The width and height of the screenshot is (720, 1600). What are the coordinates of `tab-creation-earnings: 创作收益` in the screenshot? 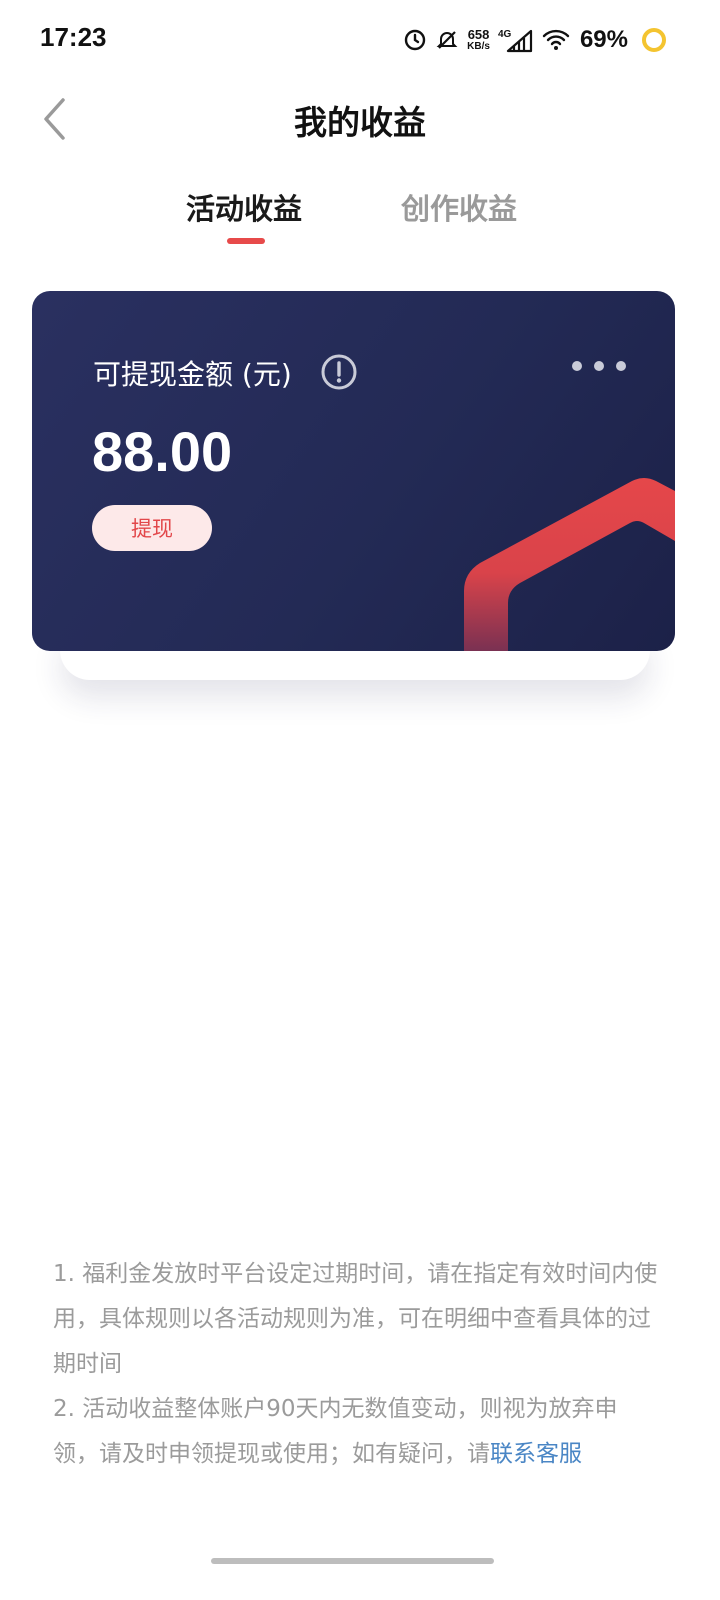 It's located at (459, 207).